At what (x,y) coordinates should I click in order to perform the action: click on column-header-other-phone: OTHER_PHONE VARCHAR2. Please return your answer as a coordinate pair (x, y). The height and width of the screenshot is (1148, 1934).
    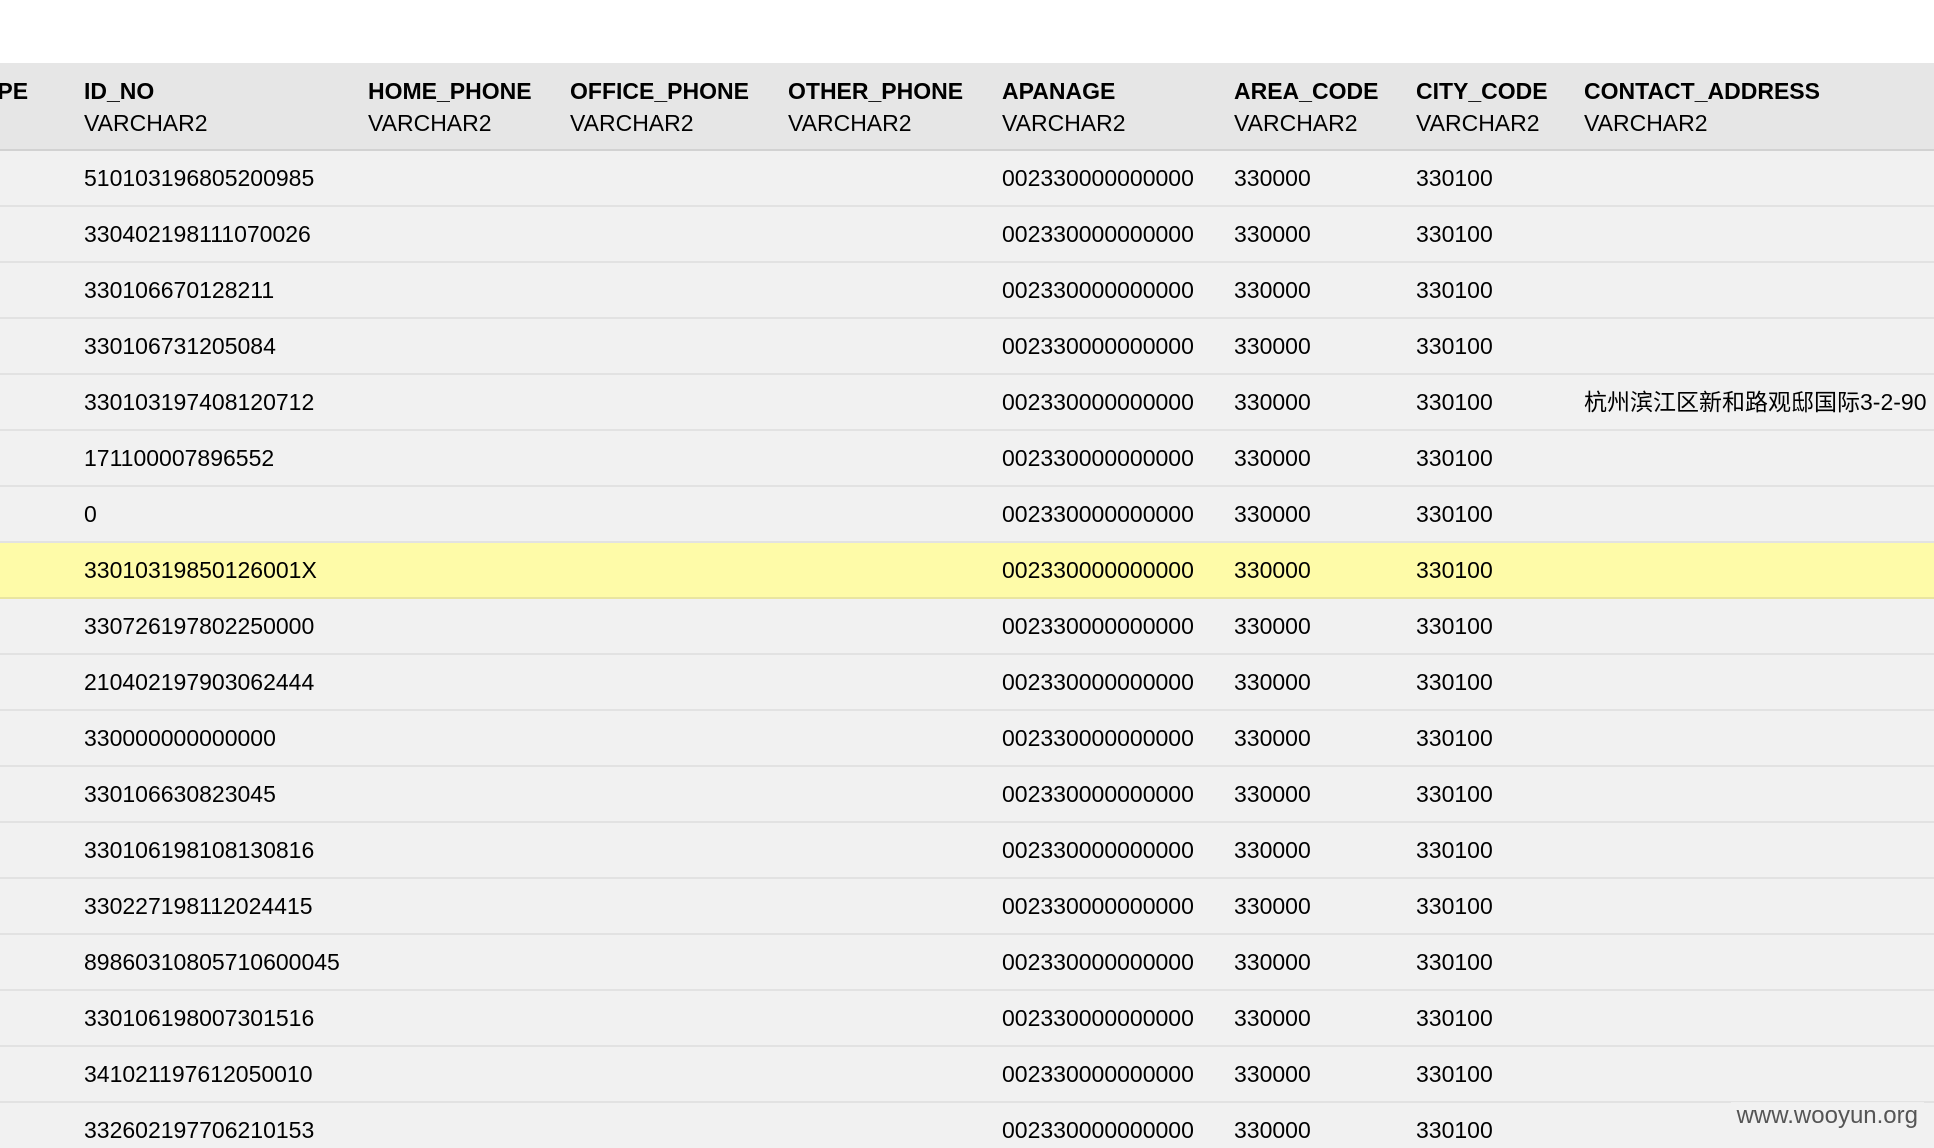
    Looking at the image, I should click on (895, 107).